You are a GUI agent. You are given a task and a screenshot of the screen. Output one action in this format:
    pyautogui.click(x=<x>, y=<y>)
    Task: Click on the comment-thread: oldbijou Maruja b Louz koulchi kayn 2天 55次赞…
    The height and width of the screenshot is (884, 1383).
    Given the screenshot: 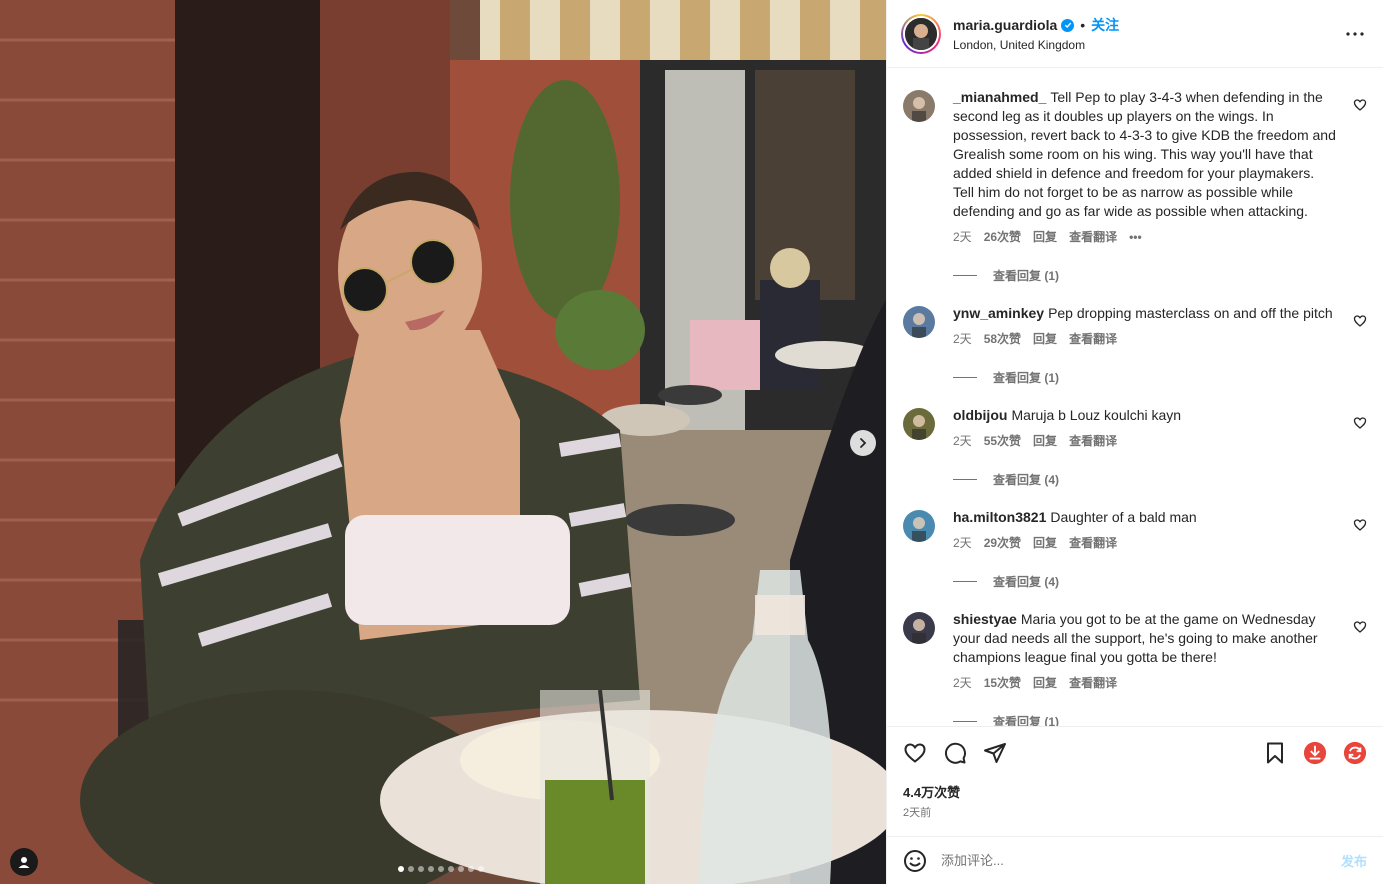 What is the action you would take?
    pyautogui.click(x=1135, y=447)
    